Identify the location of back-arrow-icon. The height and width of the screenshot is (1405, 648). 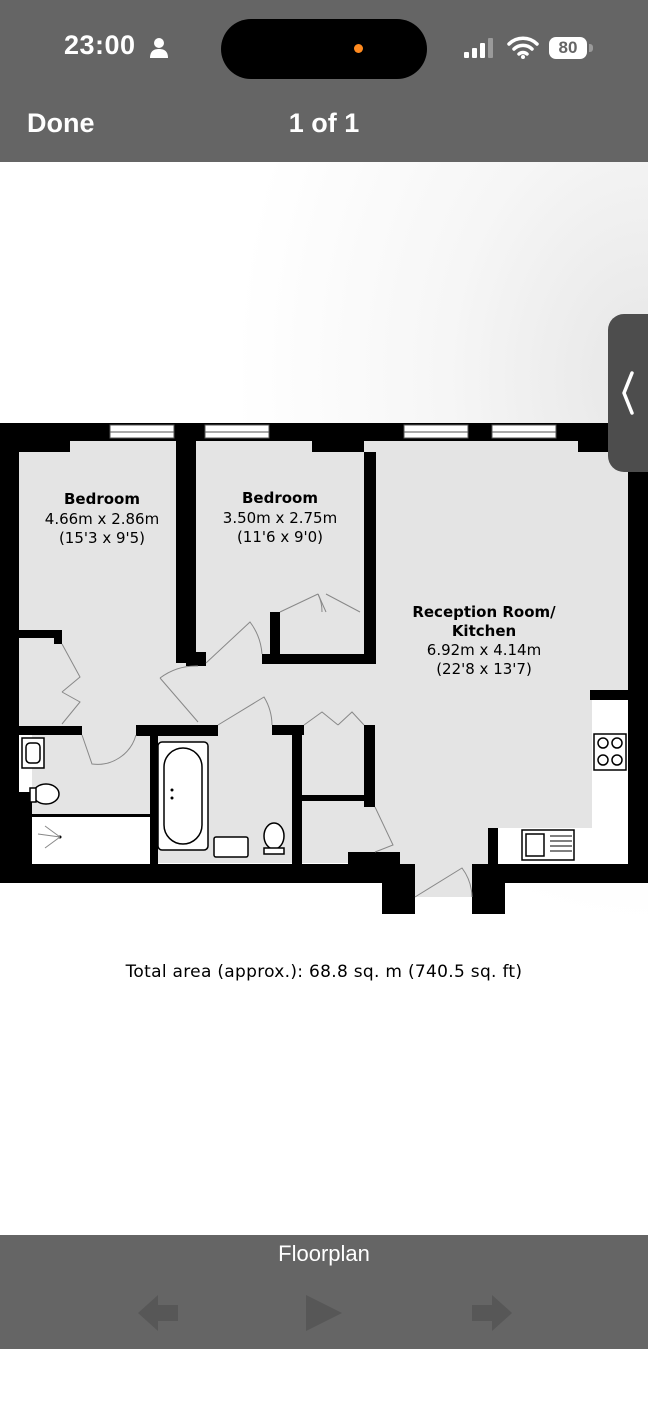
(158, 1313).